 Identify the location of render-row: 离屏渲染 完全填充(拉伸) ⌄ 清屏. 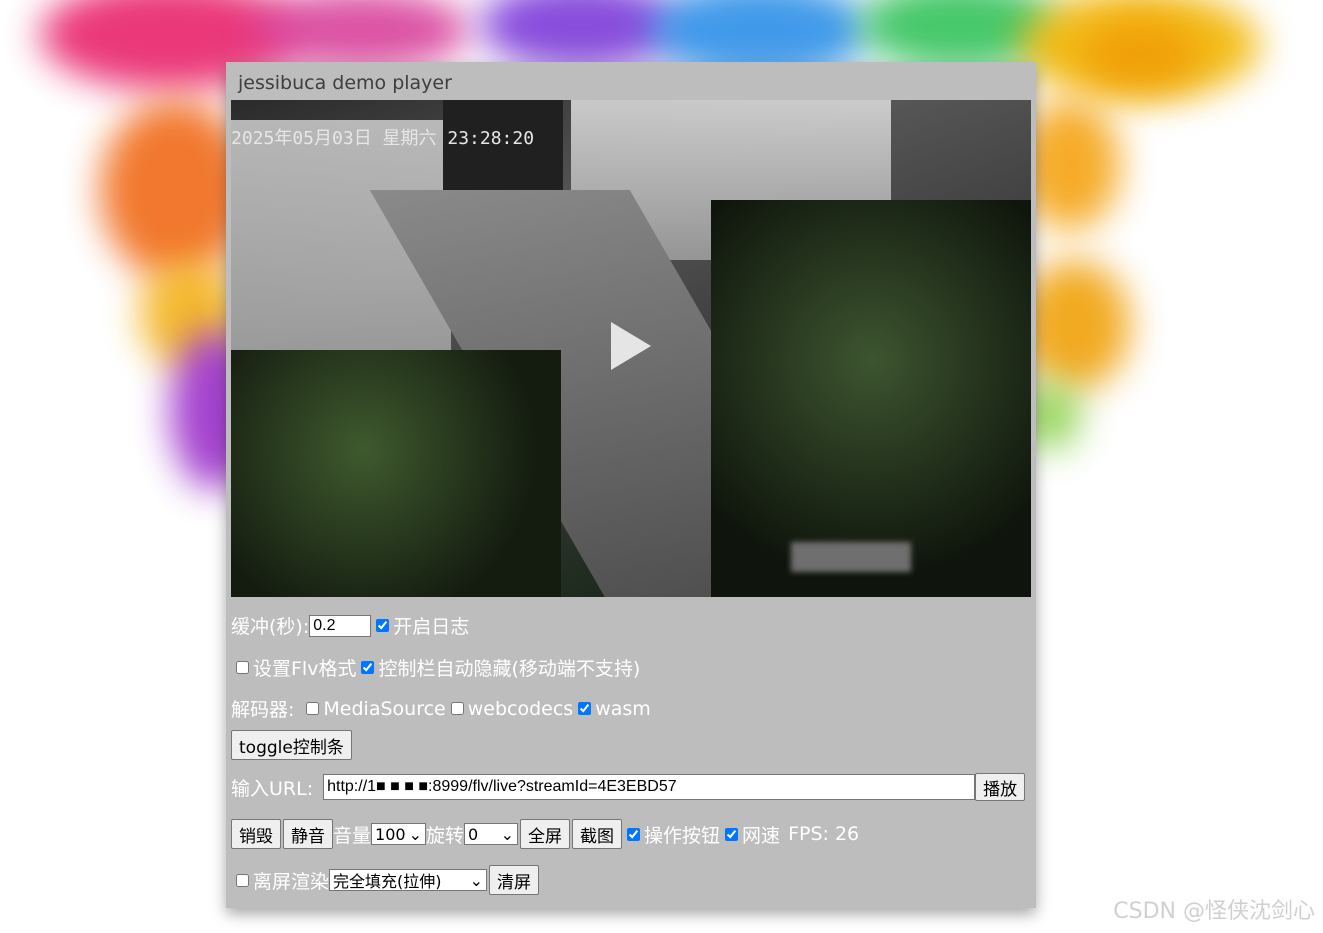
(385, 880).